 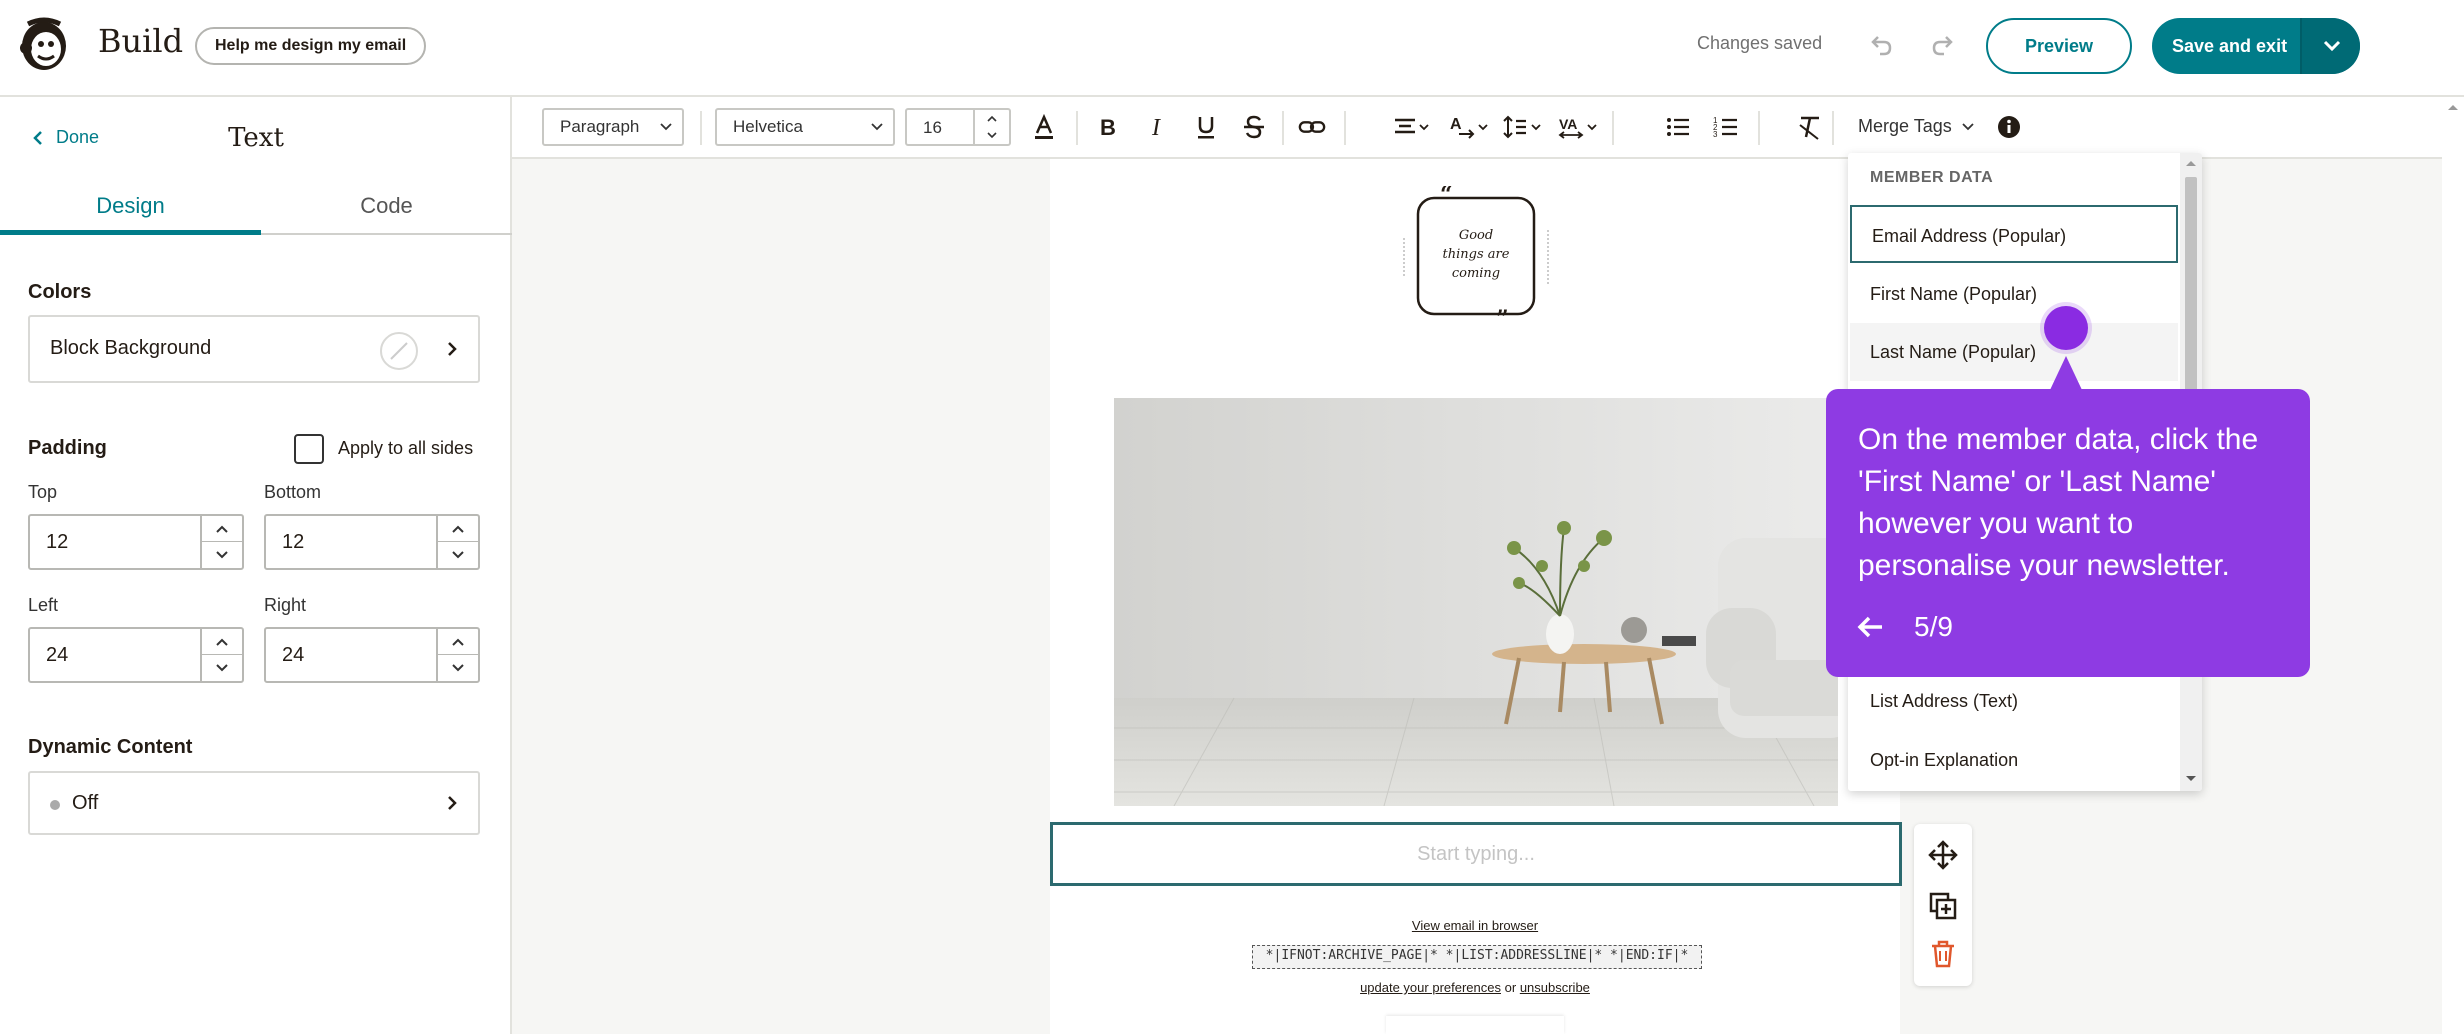 What do you see at coordinates (309, 449) in the screenshot?
I see `apply-all-sides-checkbox` at bounding box center [309, 449].